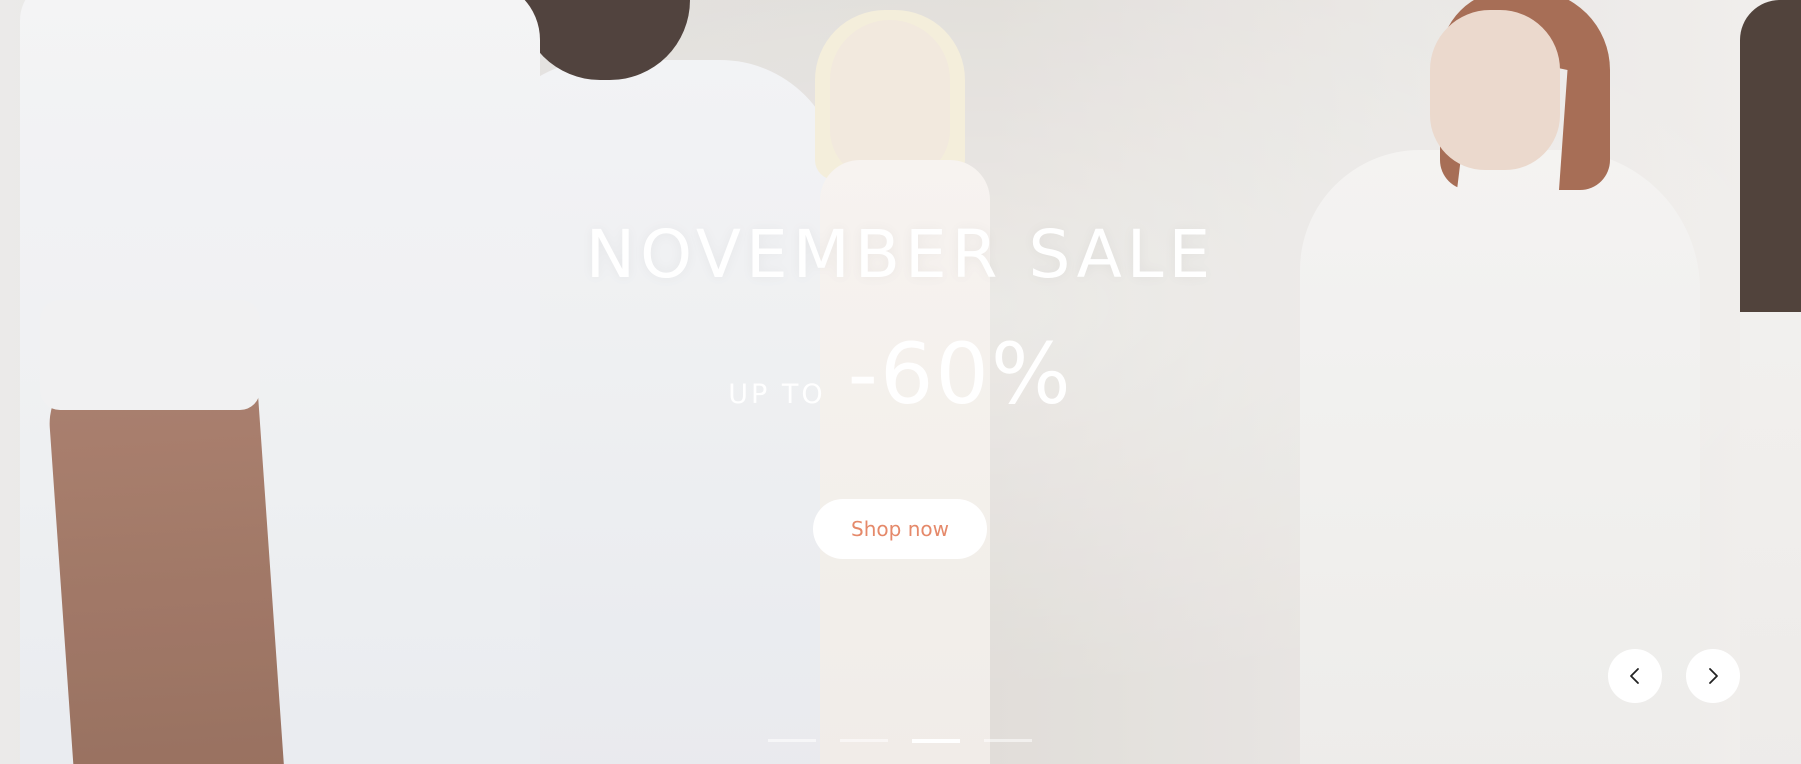  What do you see at coordinates (900, 741) in the screenshot?
I see `carousel-pagination` at bounding box center [900, 741].